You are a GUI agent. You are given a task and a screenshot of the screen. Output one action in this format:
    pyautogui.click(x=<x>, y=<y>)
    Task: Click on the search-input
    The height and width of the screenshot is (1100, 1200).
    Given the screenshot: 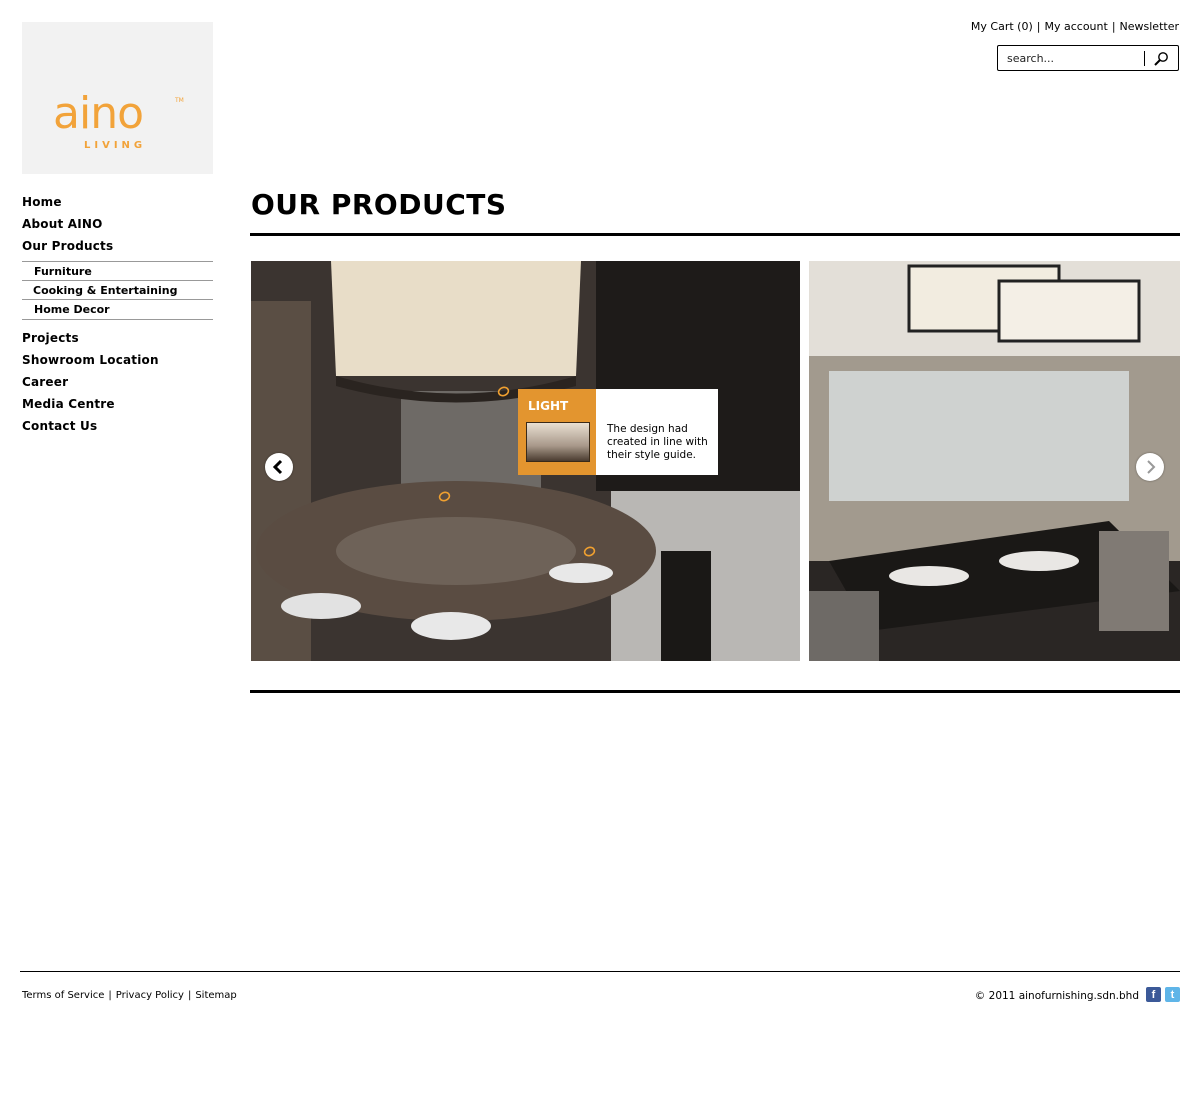 What is the action you would take?
    pyautogui.click(x=1074, y=58)
    